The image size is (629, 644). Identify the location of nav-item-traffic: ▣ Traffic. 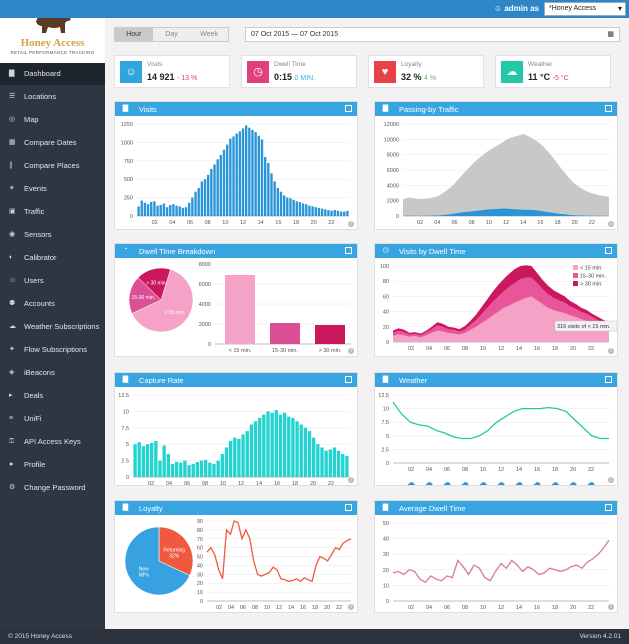
(52, 212).